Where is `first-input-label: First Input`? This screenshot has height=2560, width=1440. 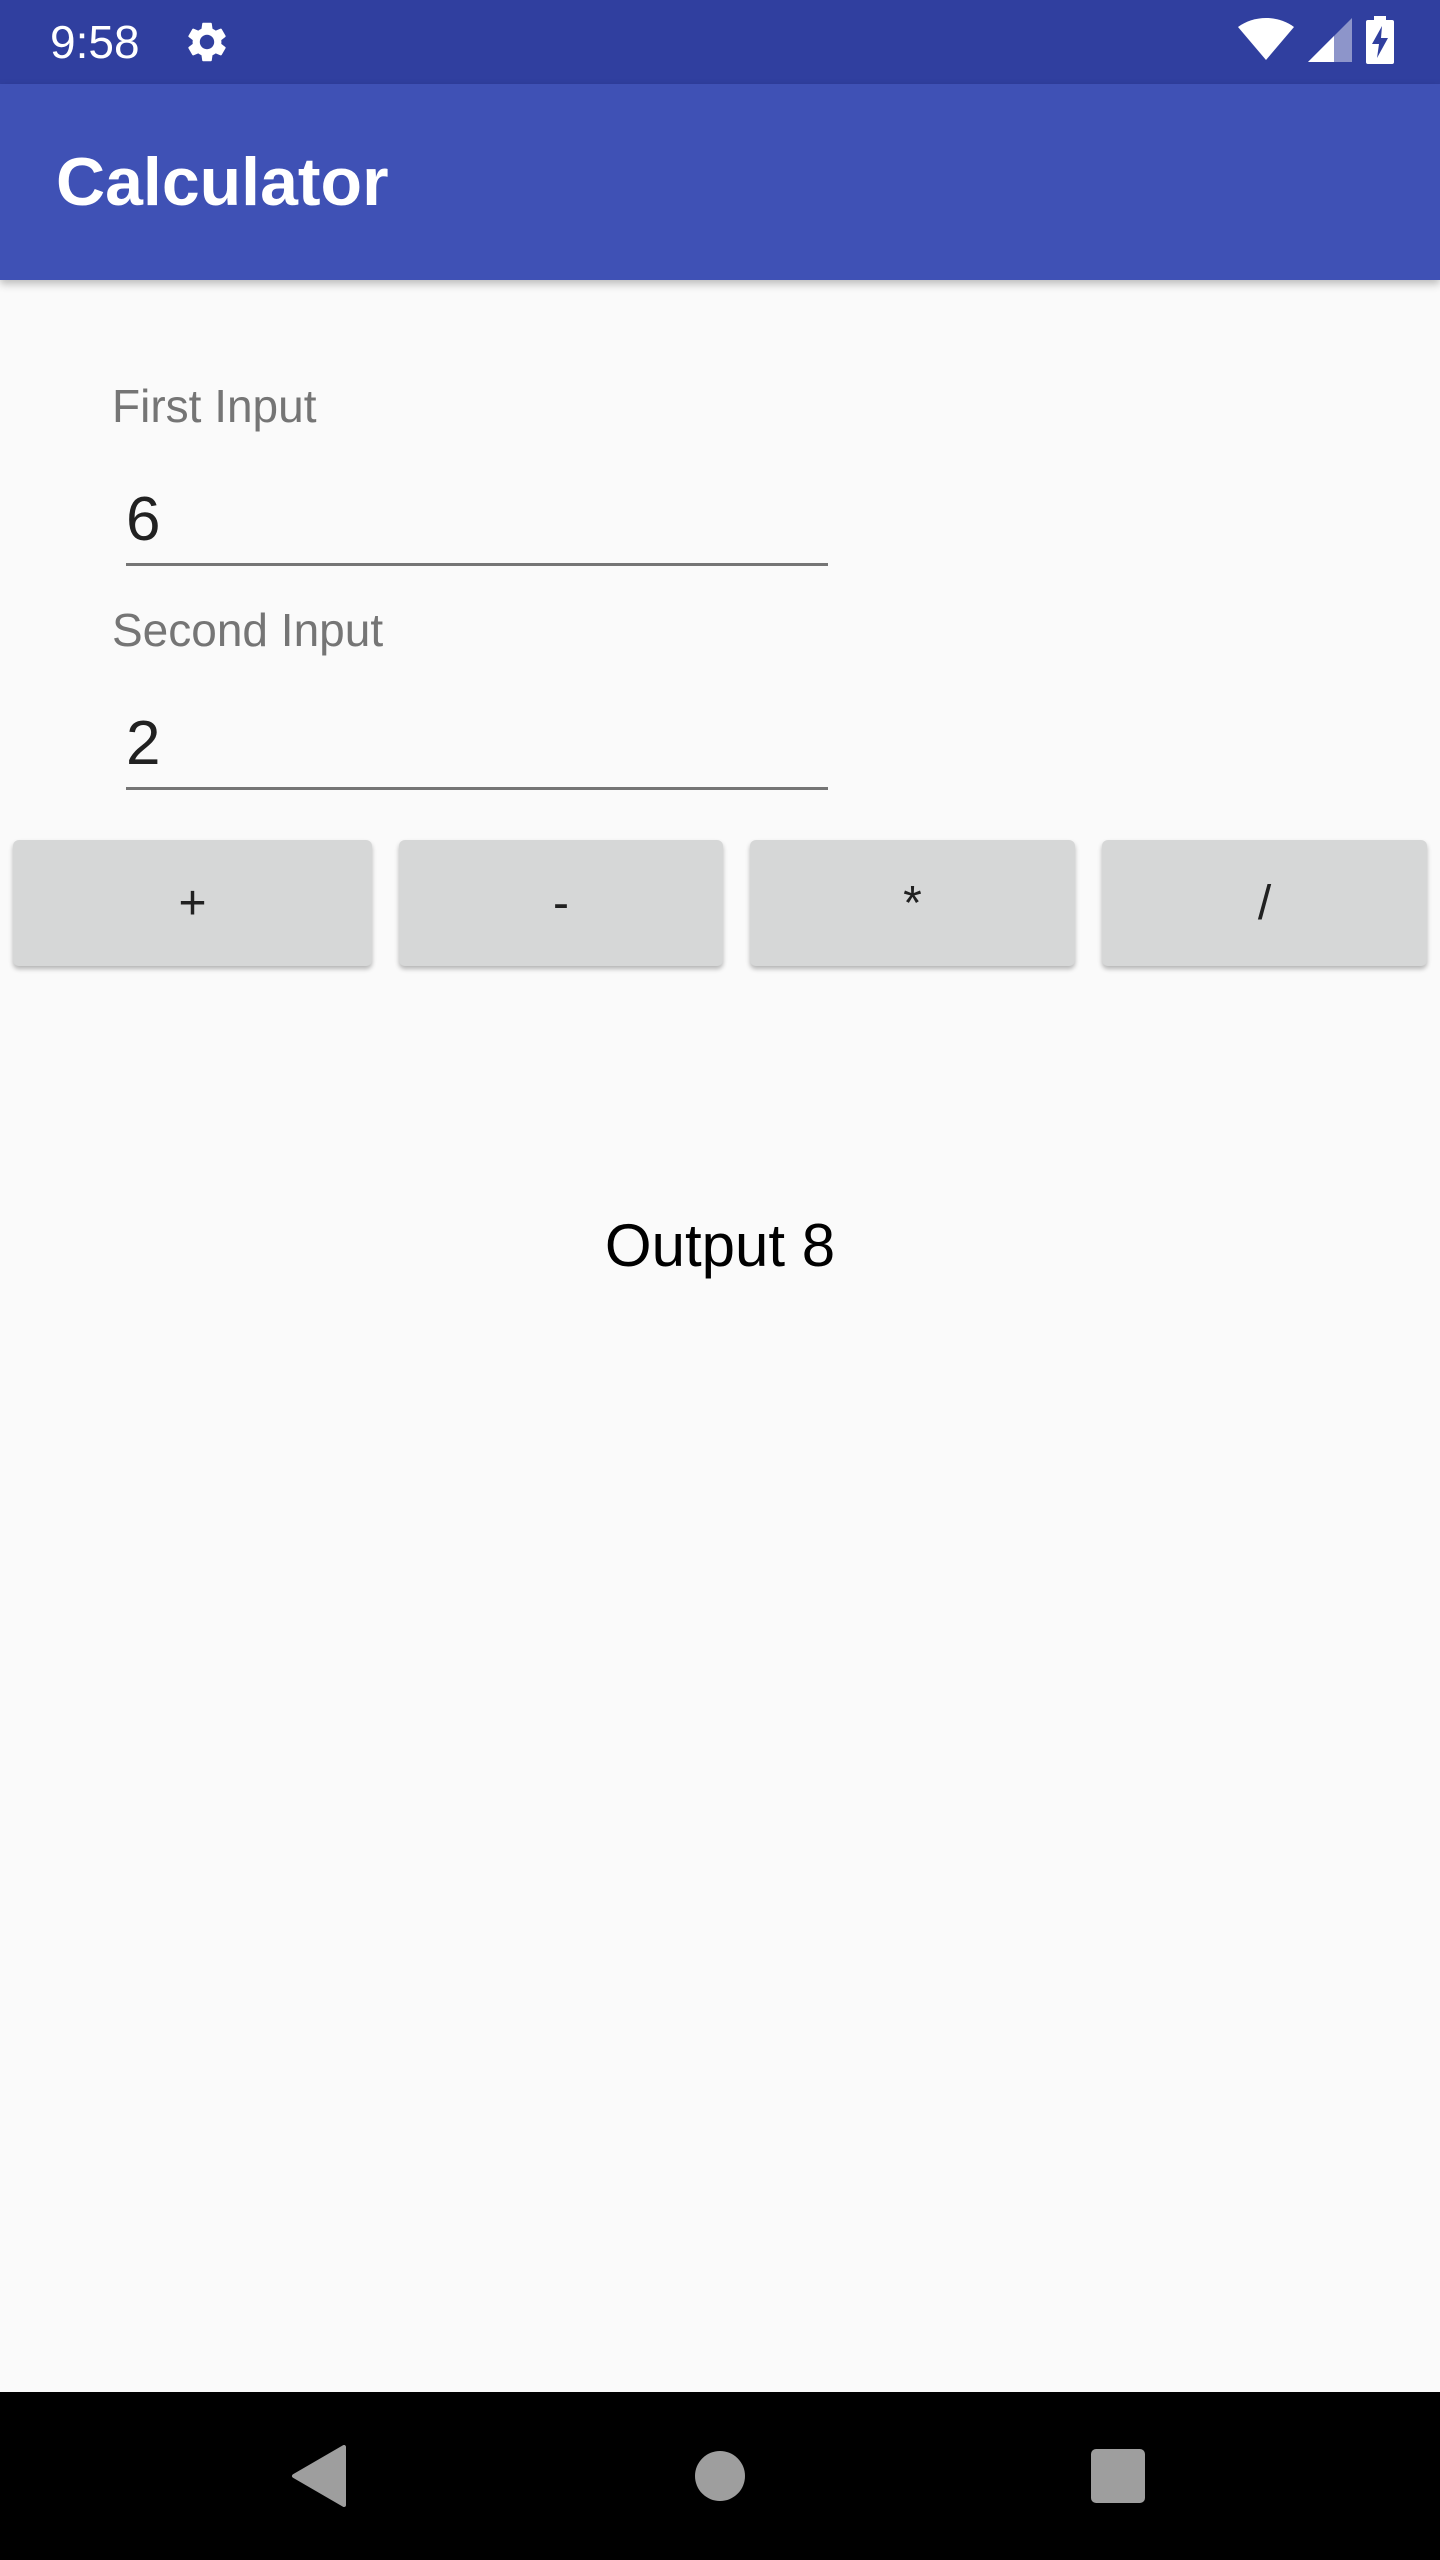
first-input-label: First Input is located at coordinates (214, 406).